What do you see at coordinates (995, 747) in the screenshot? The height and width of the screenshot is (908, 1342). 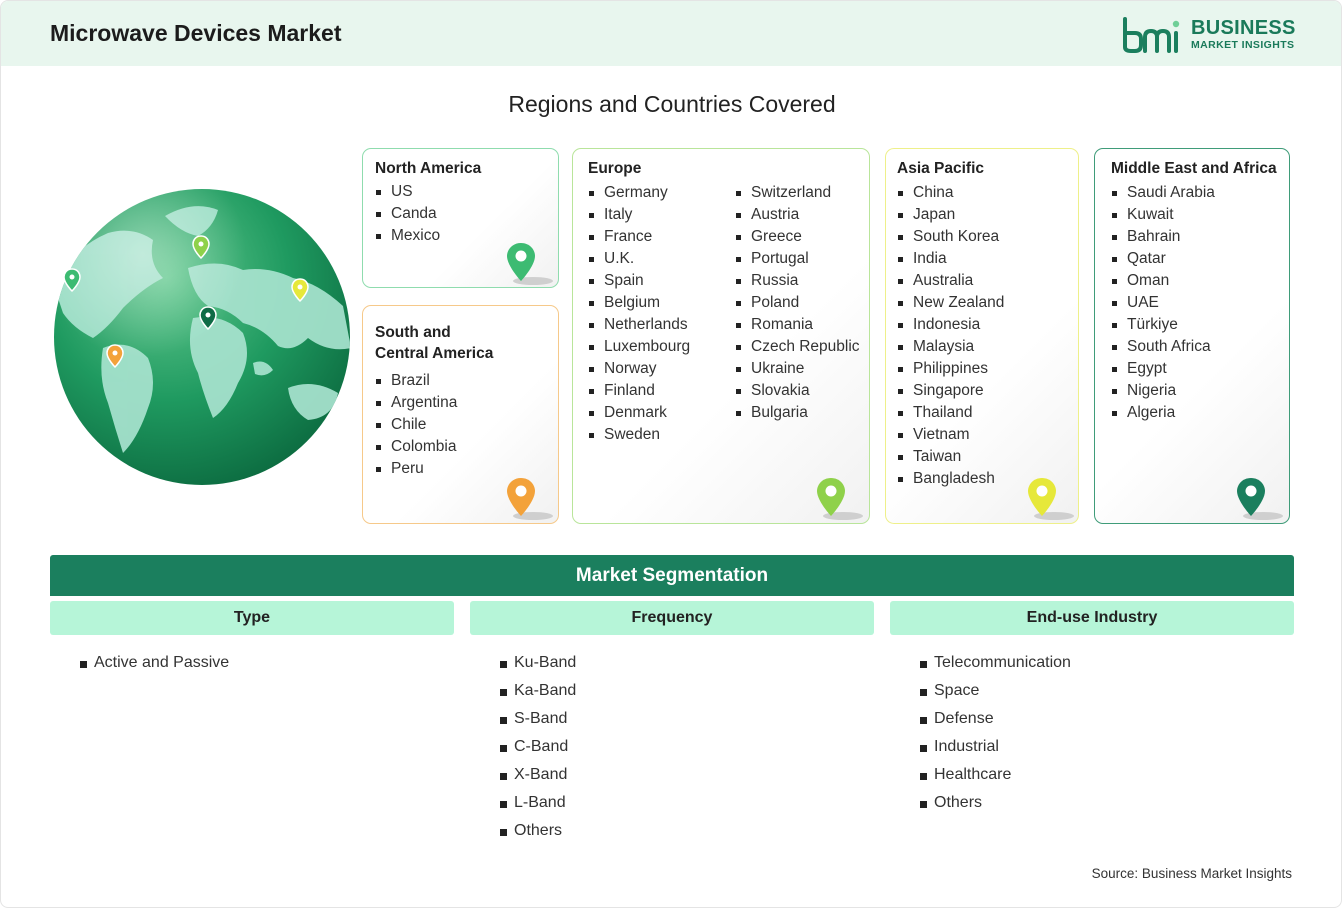 I see `list-item: Industrial` at bounding box center [995, 747].